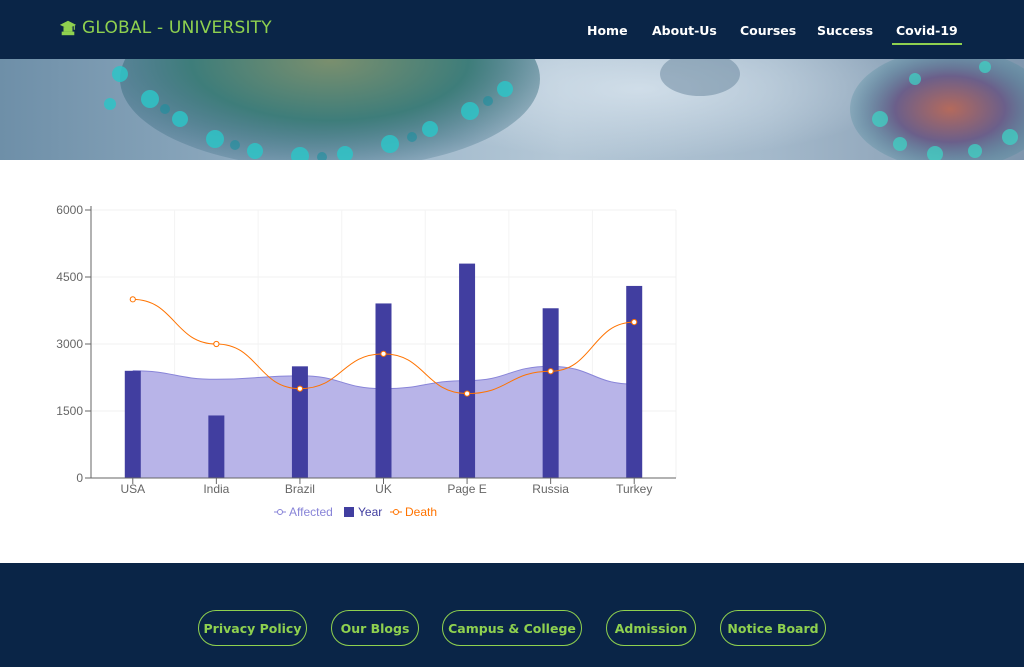  Describe the element at coordinates (132, 489) in the screenshot. I see `x-tick-label: USA` at that location.